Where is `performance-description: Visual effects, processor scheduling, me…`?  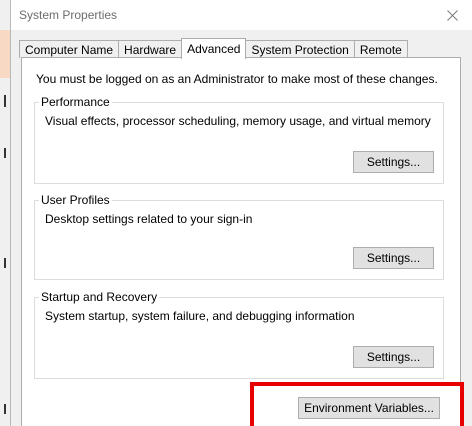 performance-description: Visual effects, processor scheduling, me… is located at coordinates (238, 121).